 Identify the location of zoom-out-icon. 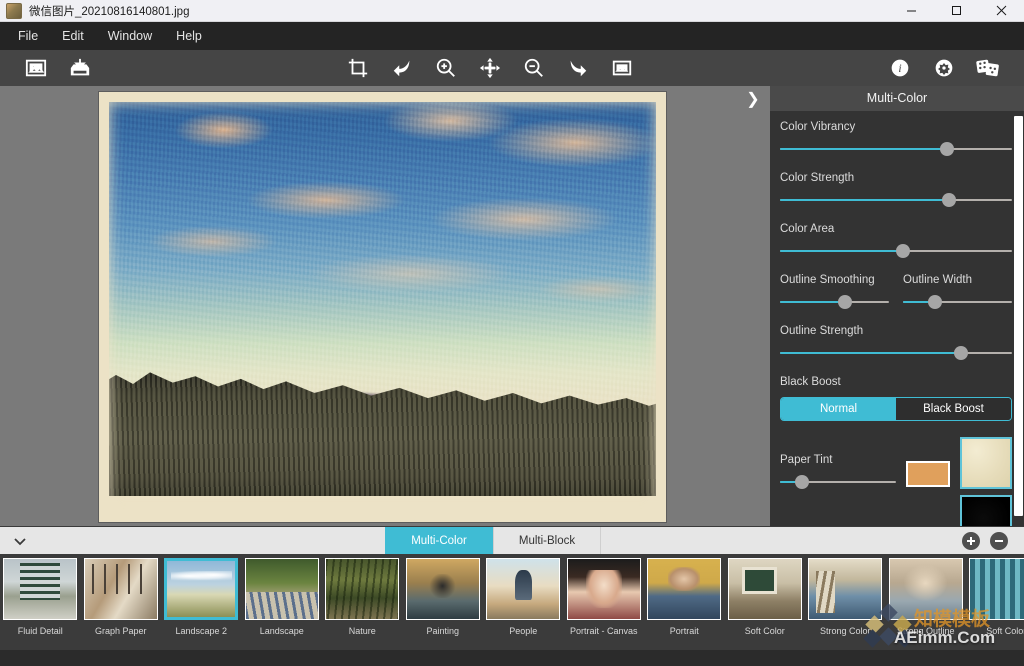
(534, 68).